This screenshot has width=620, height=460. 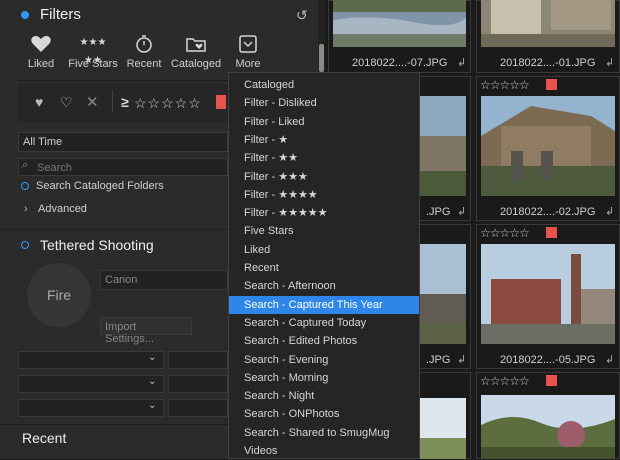 I want to click on tethered-radio, so click(x=25, y=245).